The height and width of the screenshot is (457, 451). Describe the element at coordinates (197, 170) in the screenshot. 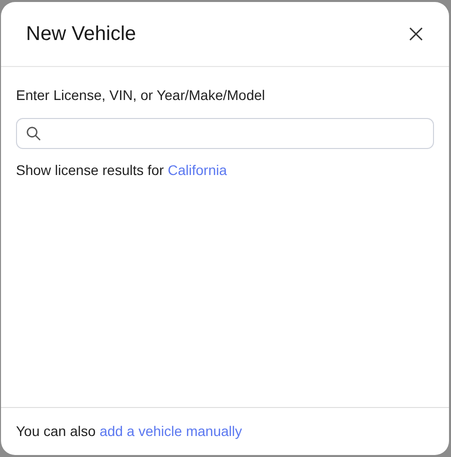

I see `state-link: California` at that location.